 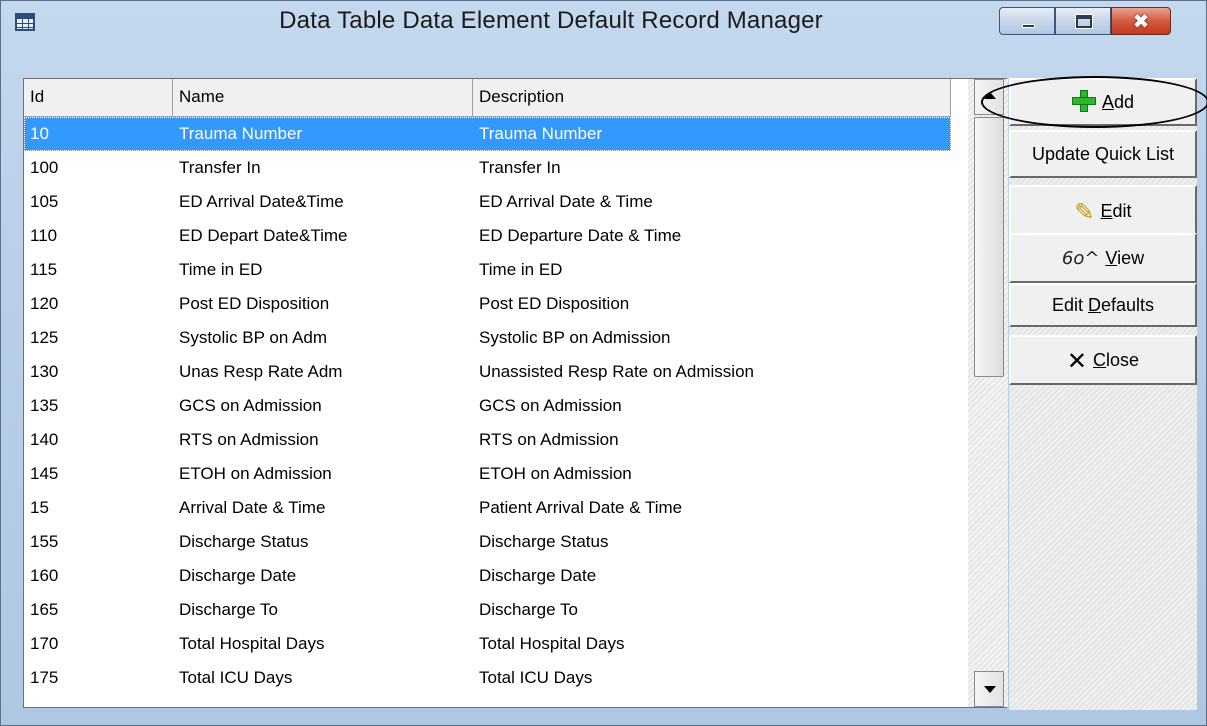 What do you see at coordinates (39, 133) in the screenshot?
I see `cell-id: 10` at bounding box center [39, 133].